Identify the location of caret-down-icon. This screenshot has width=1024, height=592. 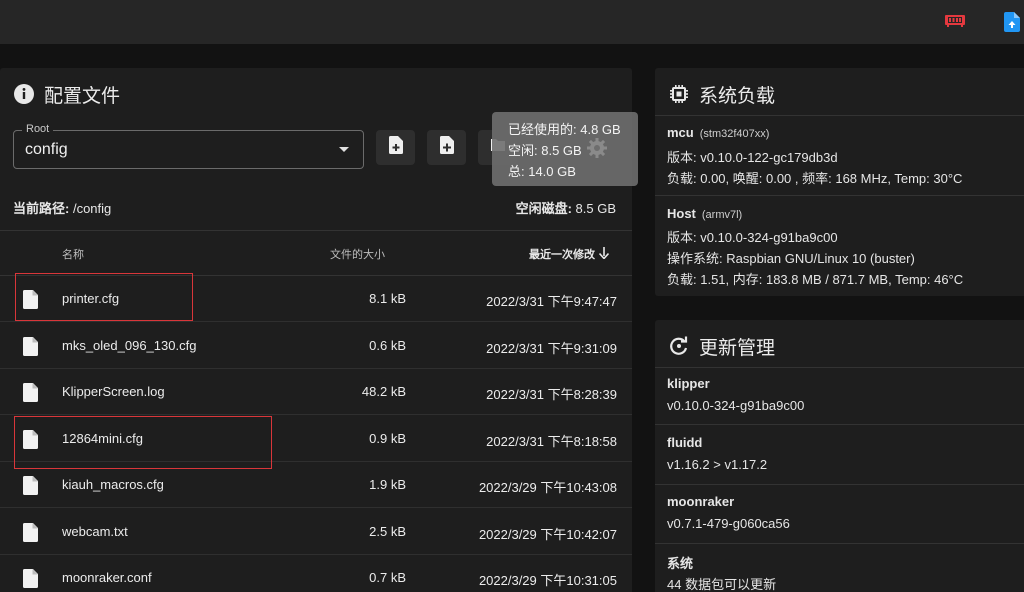
(344, 149).